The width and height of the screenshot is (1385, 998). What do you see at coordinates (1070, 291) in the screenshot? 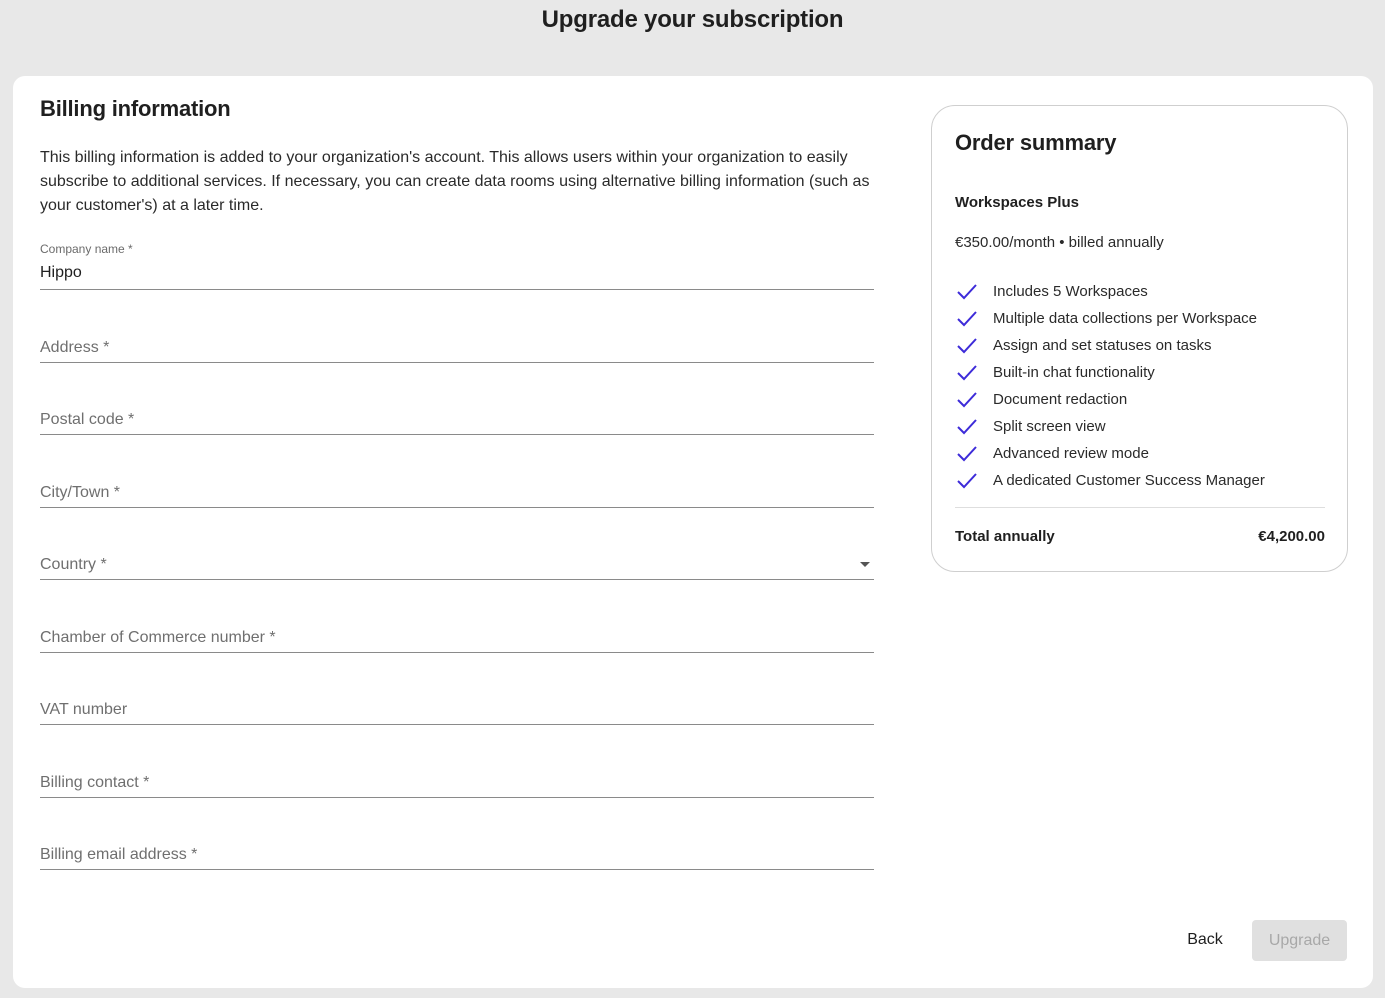
I see `feature-label: Includes 5 Workspaces` at bounding box center [1070, 291].